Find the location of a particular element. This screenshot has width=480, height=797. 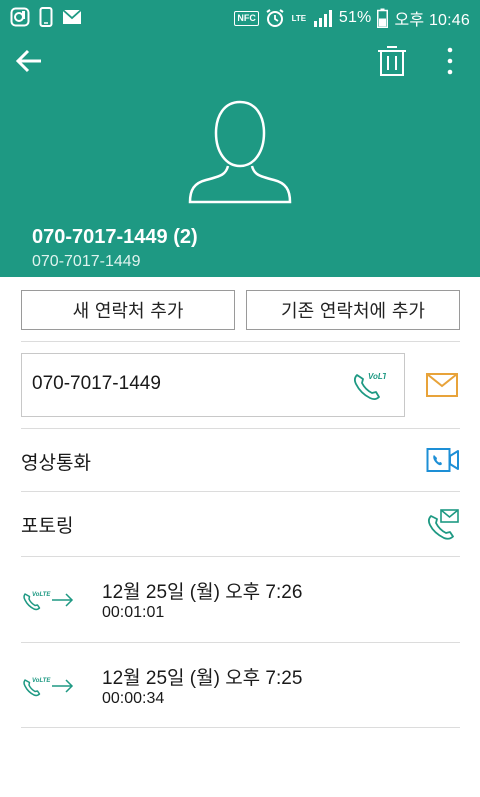

add-to-existing-contact-button: 기존 연락처에 추가 is located at coordinates (353, 310).